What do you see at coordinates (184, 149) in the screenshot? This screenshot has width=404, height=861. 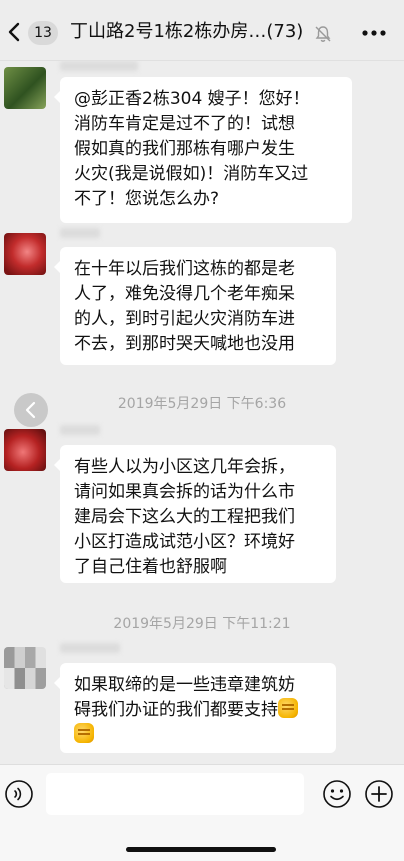 I see `message-line: 假如真的我们那栋有哪户发生` at bounding box center [184, 149].